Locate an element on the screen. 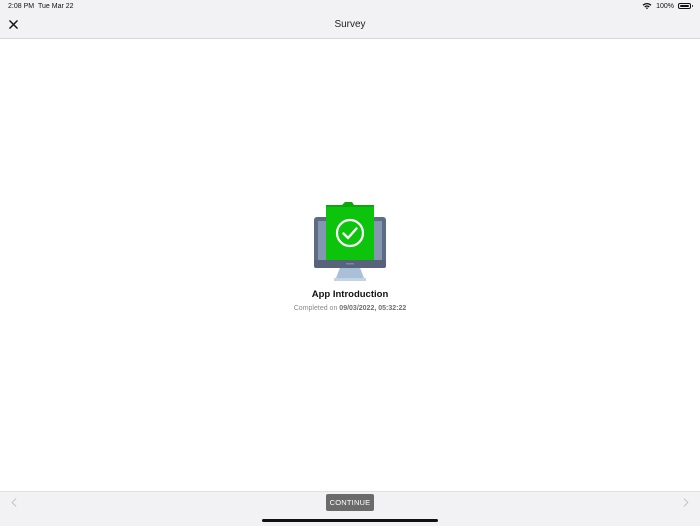 This screenshot has height=526, width=700. status-indicators: 100% is located at coordinates (667, 6).